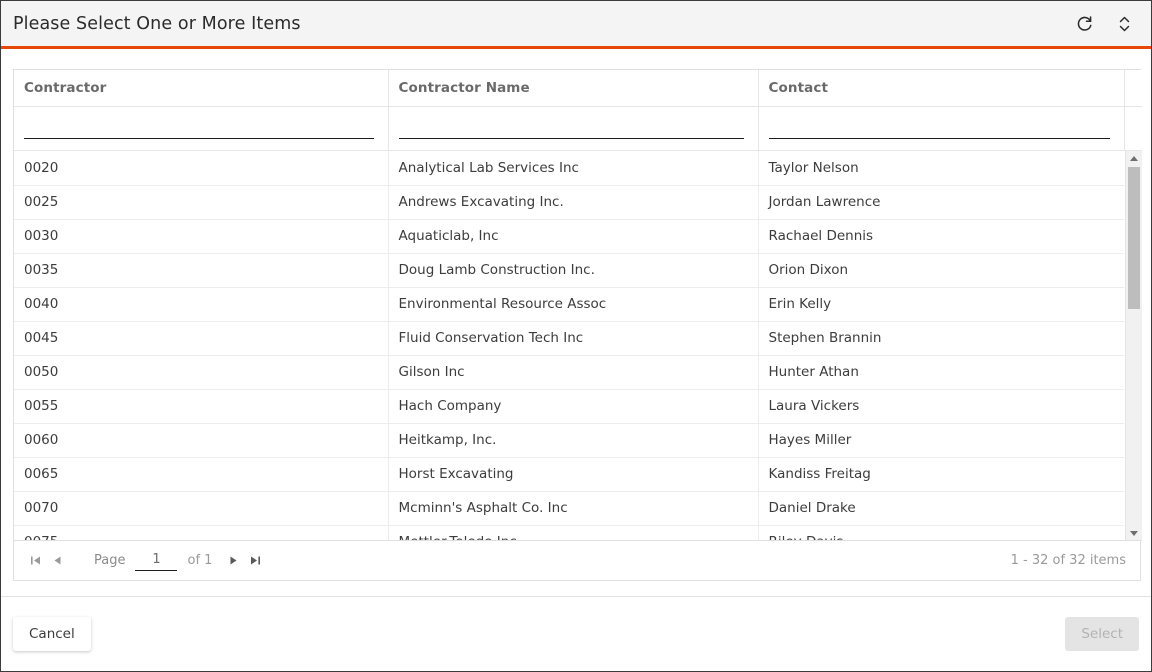 The width and height of the screenshot is (1152, 672). I want to click on cell-contact: Jordan Lawrence, so click(941, 202).